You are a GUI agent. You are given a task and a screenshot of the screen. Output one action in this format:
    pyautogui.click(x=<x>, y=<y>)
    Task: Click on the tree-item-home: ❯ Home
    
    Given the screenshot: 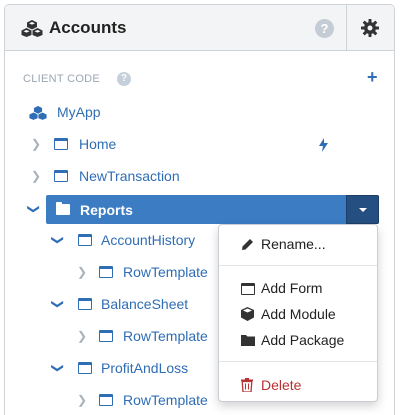 What is the action you would take?
    pyautogui.click(x=185, y=144)
    